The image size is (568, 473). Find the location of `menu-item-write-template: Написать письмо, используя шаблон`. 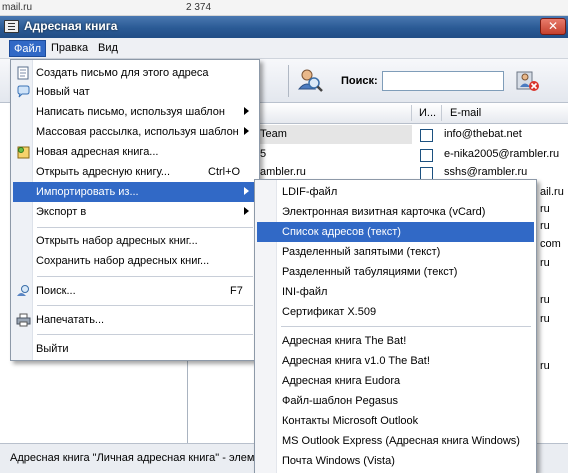

menu-item-write-template: Написать письмо, используя шаблон is located at coordinates (135, 112).